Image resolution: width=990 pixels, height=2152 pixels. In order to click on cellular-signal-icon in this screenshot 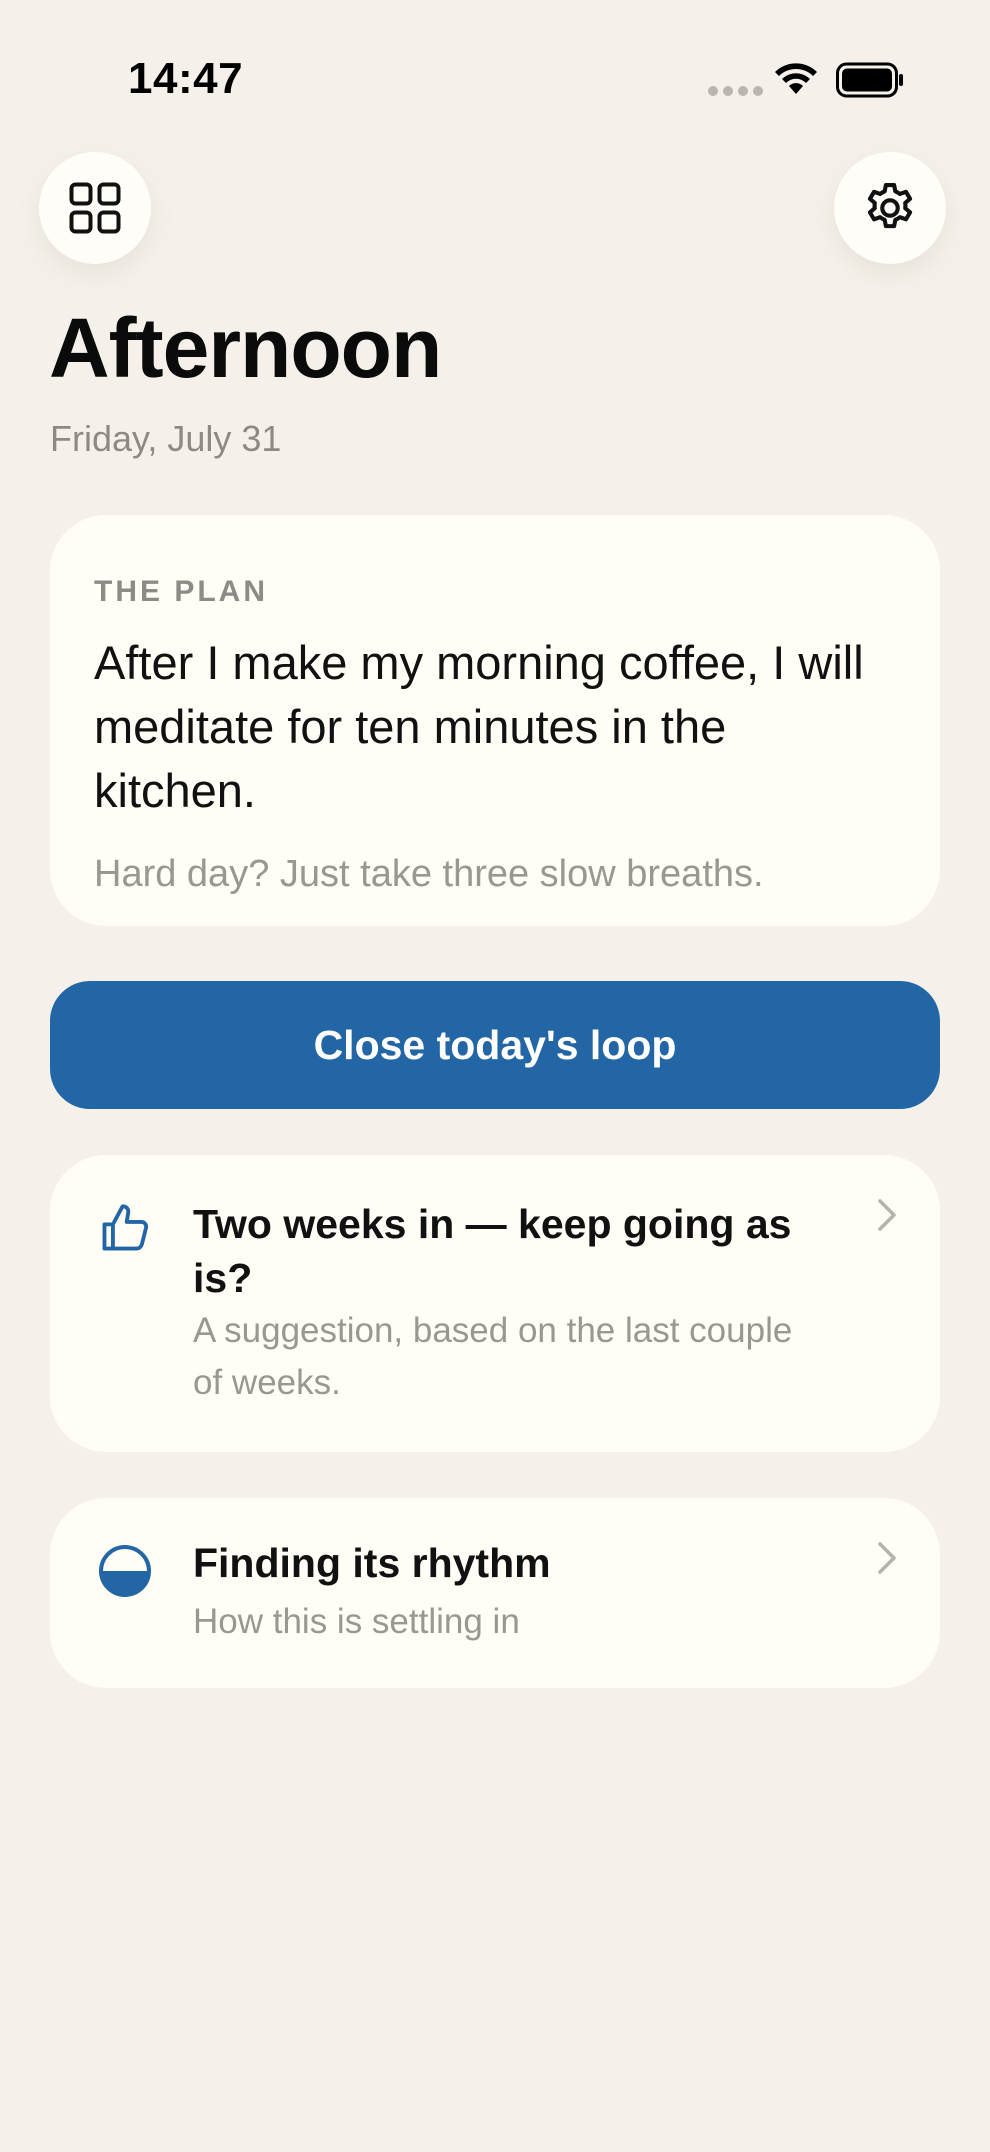, I will do `click(735, 91)`.